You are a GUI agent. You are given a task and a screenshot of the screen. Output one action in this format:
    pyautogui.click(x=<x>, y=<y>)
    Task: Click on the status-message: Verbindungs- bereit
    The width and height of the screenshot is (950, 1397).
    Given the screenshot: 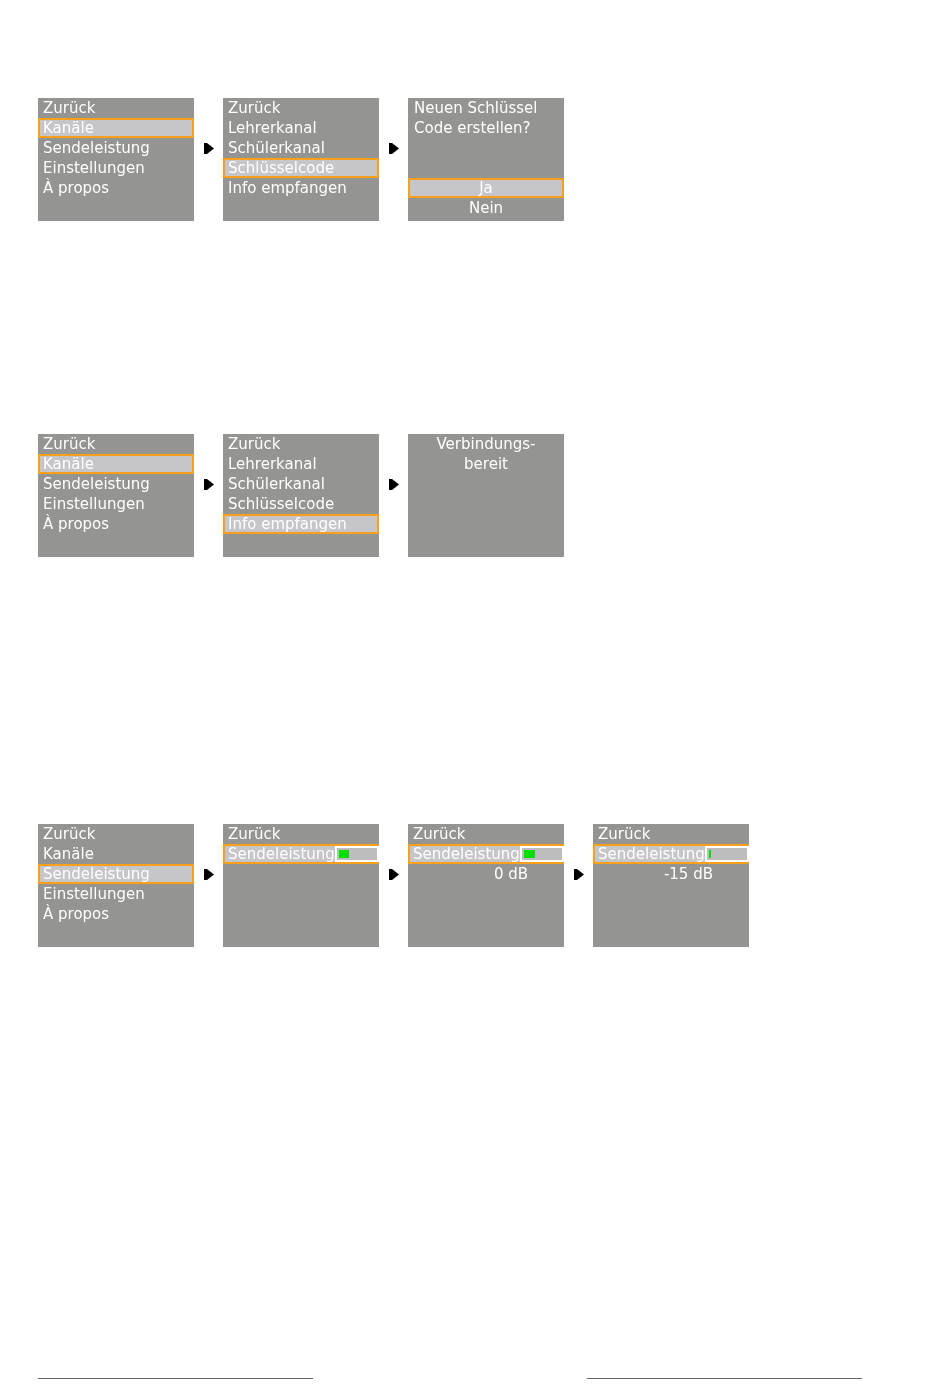 What is the action you would take?
    pyautogui.click(x=486, y=454)
    